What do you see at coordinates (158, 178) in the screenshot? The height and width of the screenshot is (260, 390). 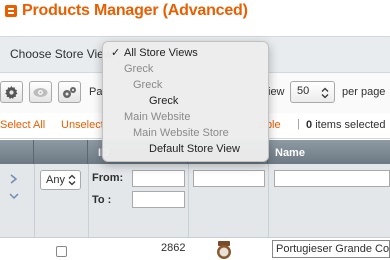 I see `id-from-input` at bounding box center [158, 178].